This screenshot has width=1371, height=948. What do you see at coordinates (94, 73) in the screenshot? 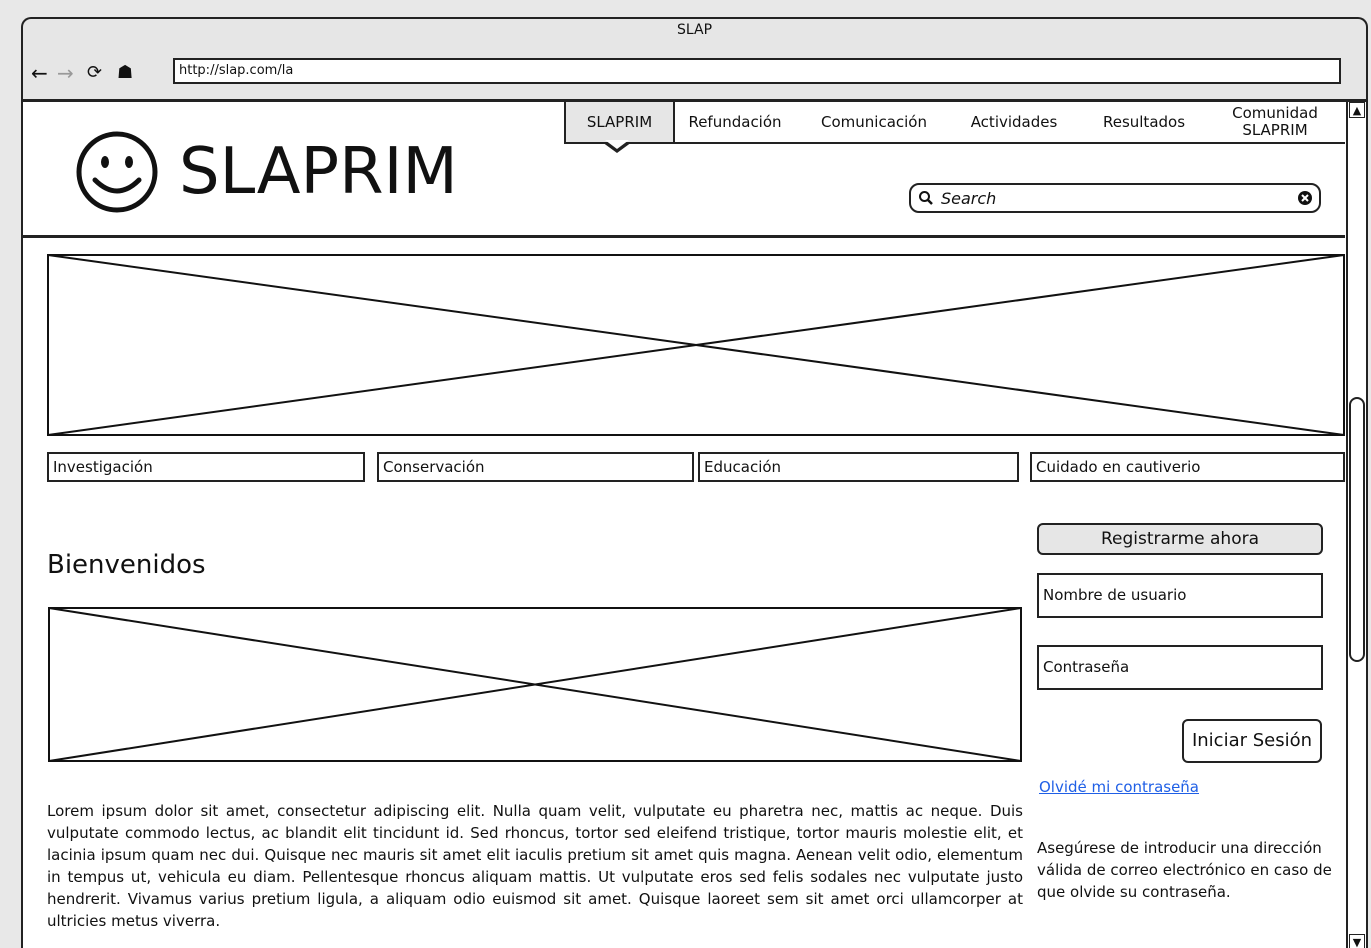
I see `reload-icon: ⟳` at bounding box center [94, 73].